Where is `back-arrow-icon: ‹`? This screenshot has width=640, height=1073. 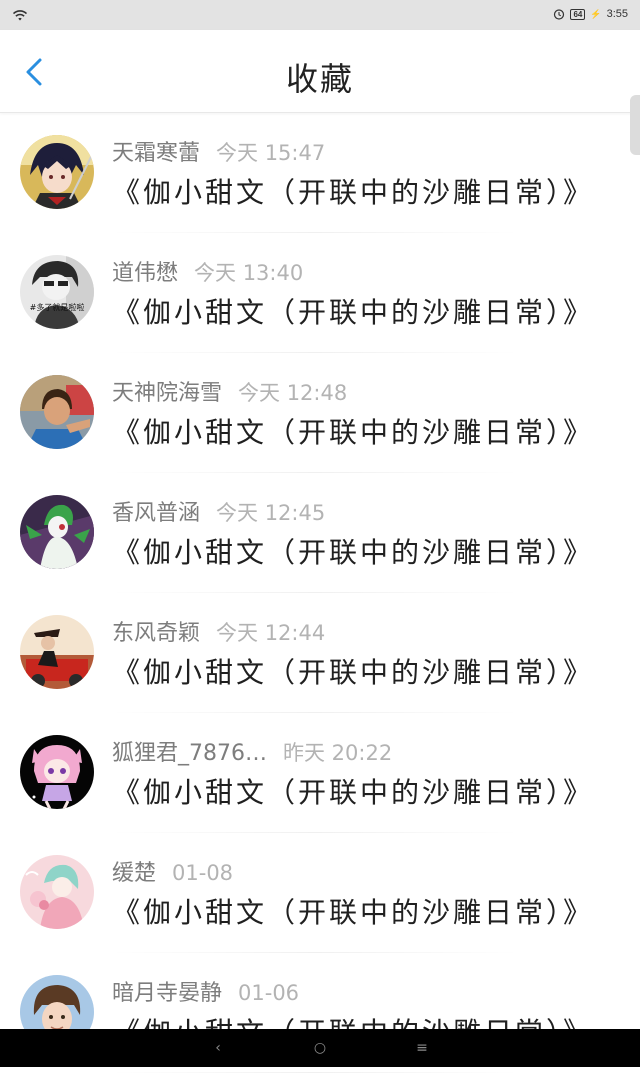
back-arrow-icon: ‹ is located at coordinates (218, 1048).